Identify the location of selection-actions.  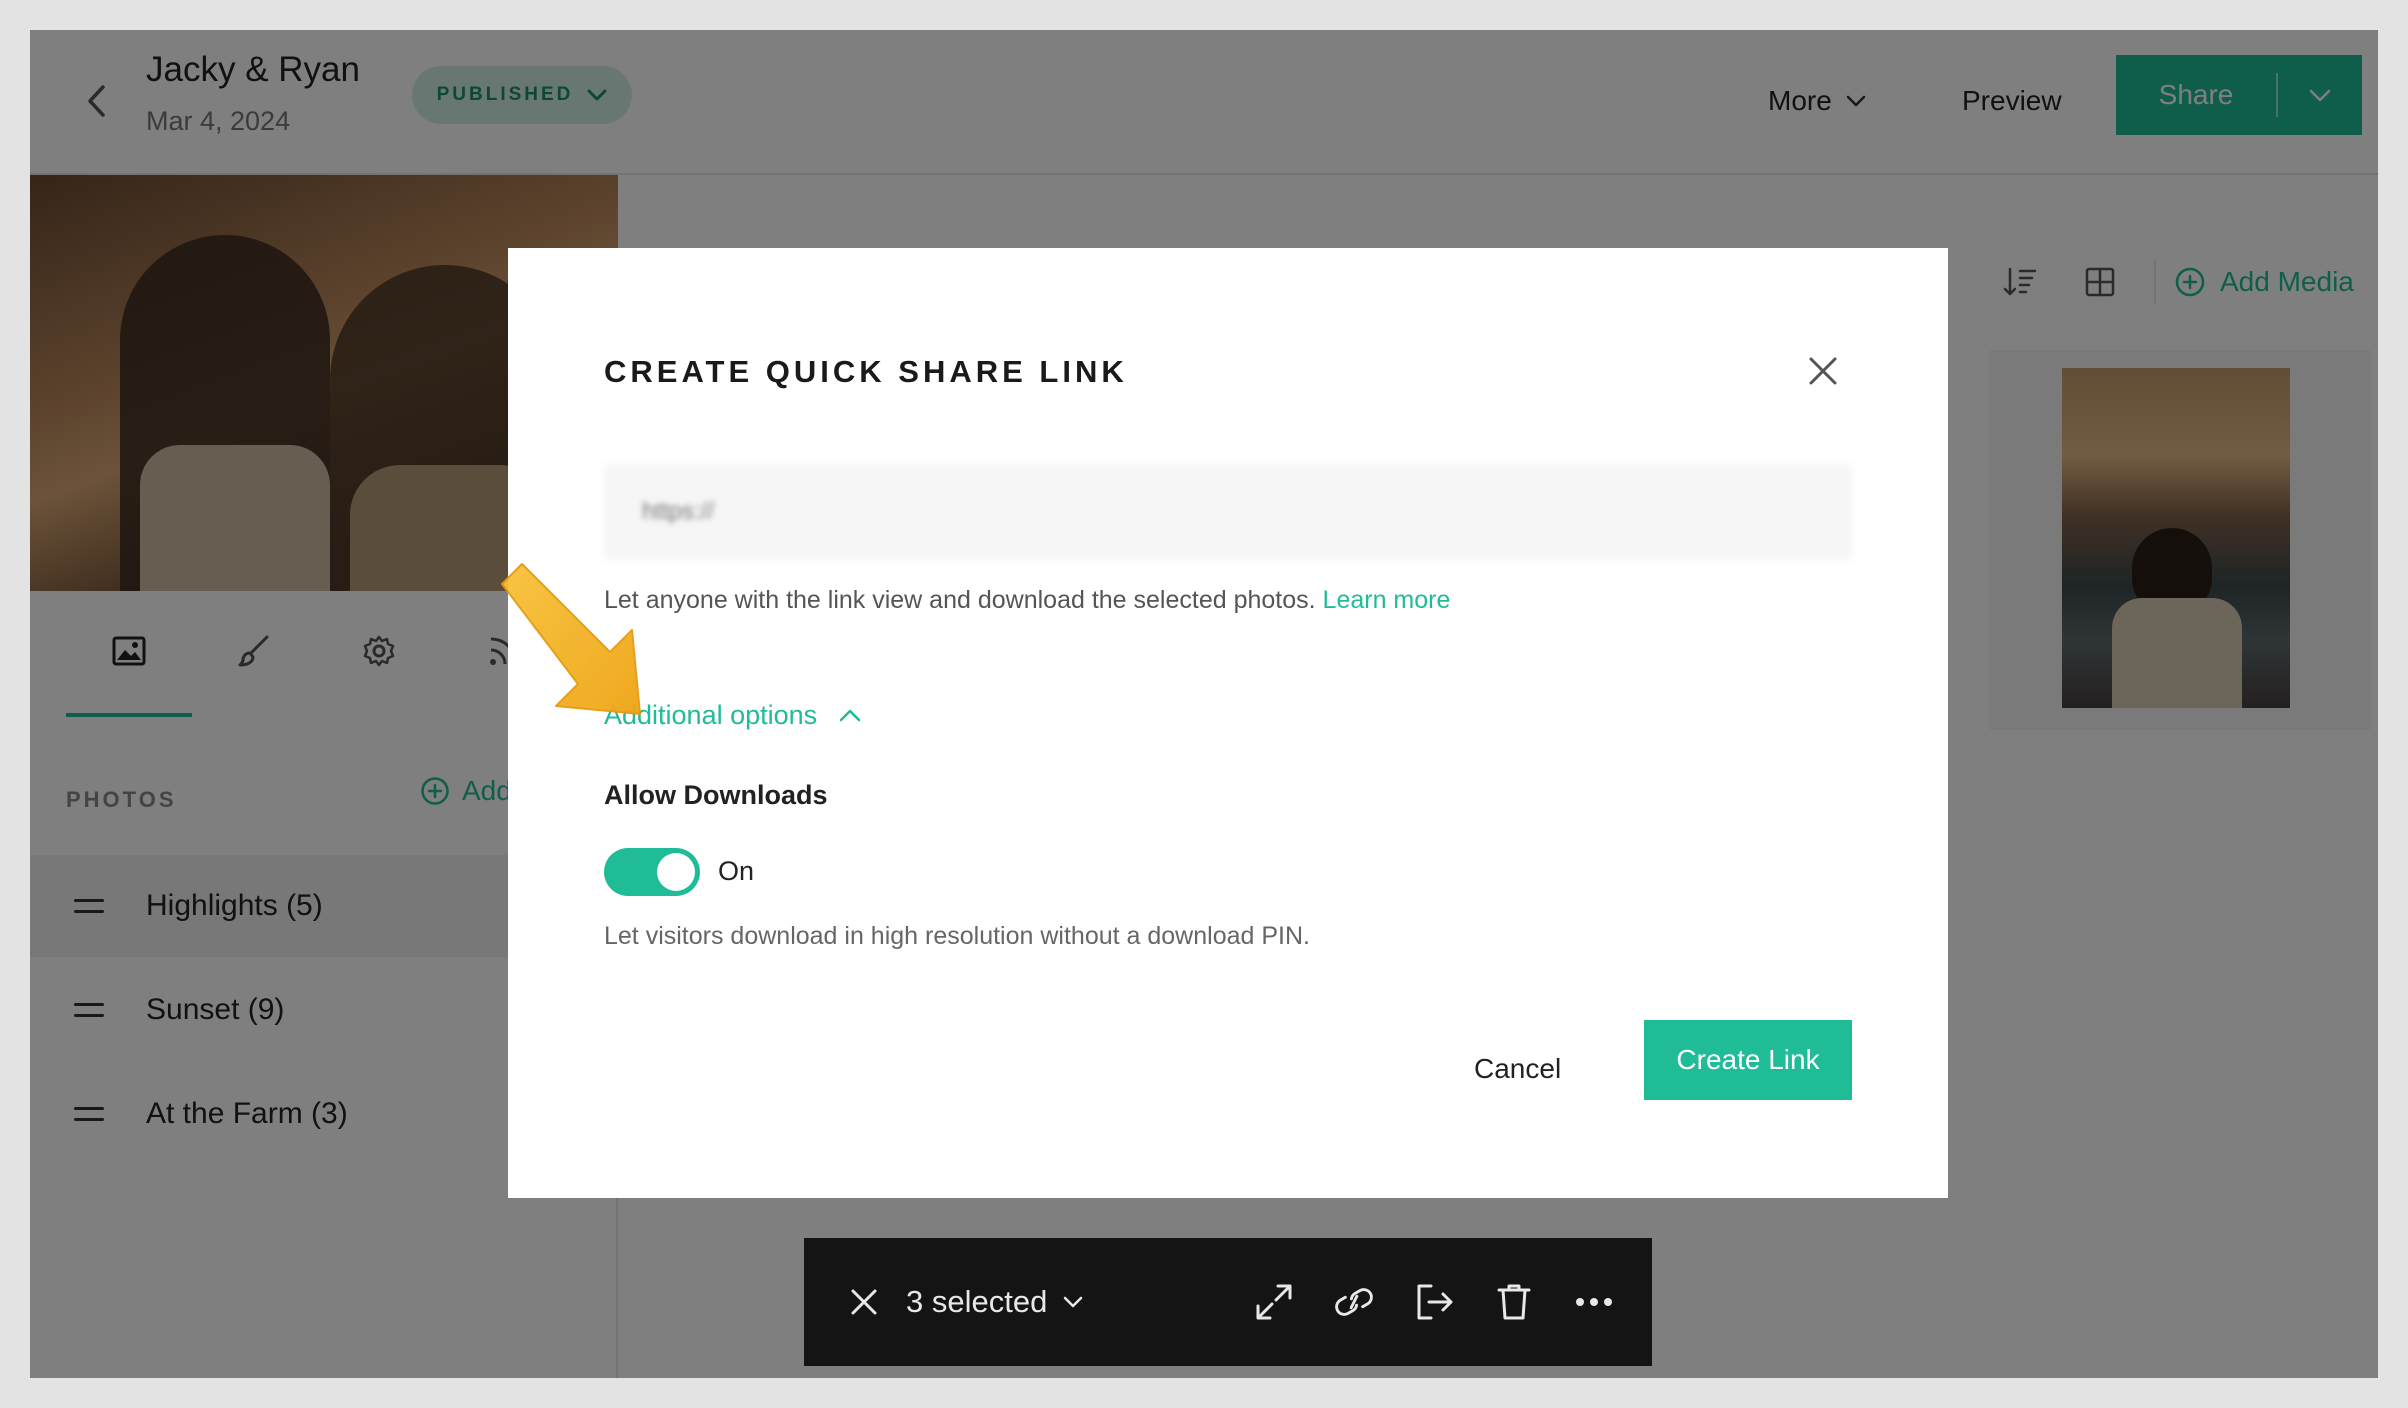
(1434, 1302).